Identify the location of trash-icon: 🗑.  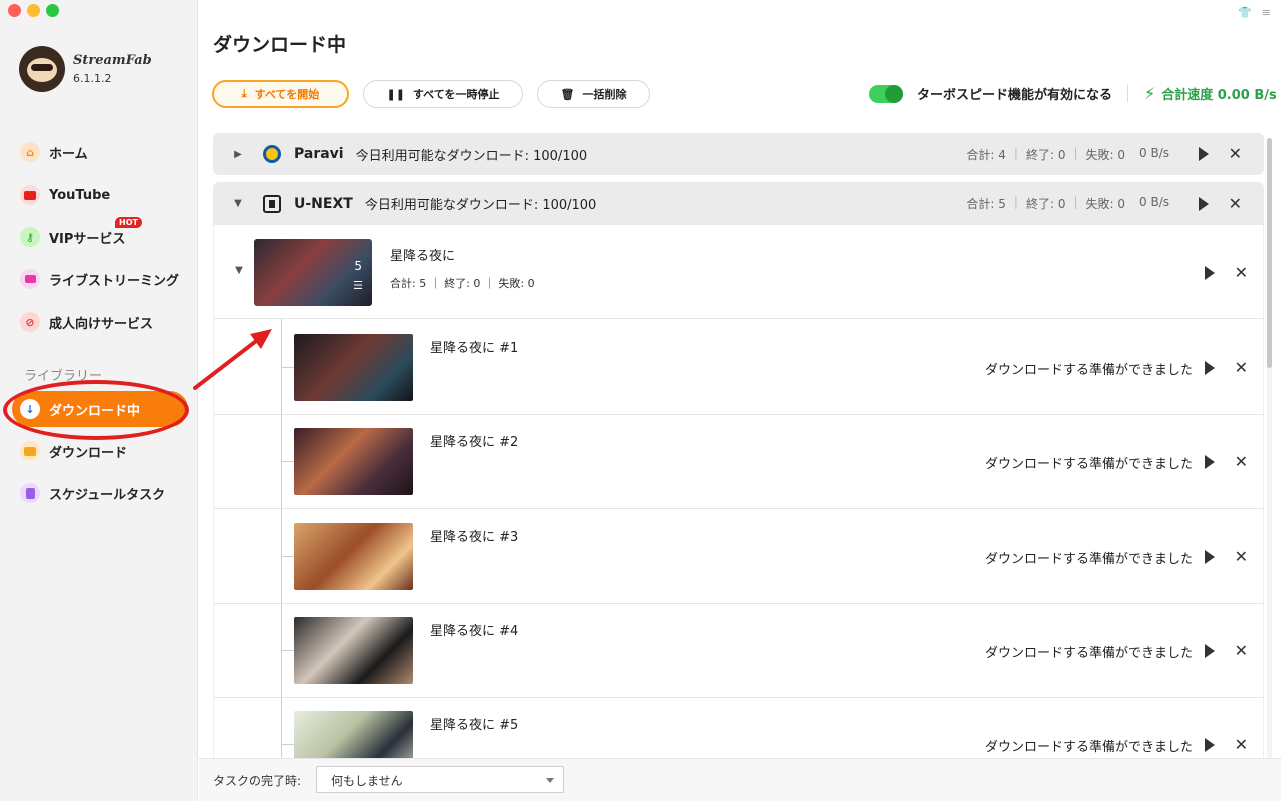
(567, 94).